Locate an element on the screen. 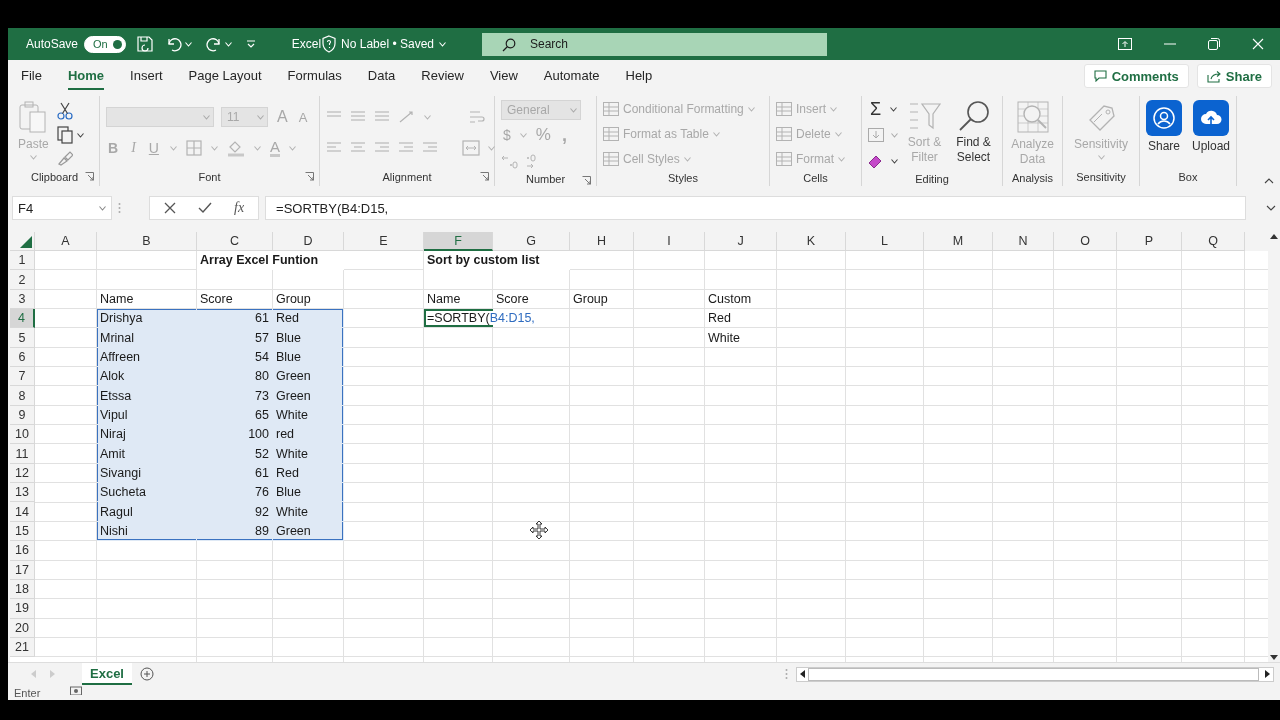  file-name: Excel is located at coordinates (306, 44).